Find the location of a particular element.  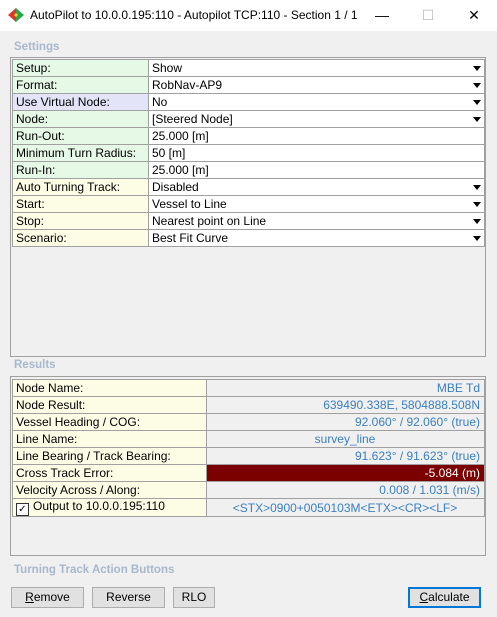

result-label: Line Name: is located at coordinates (109, 439).